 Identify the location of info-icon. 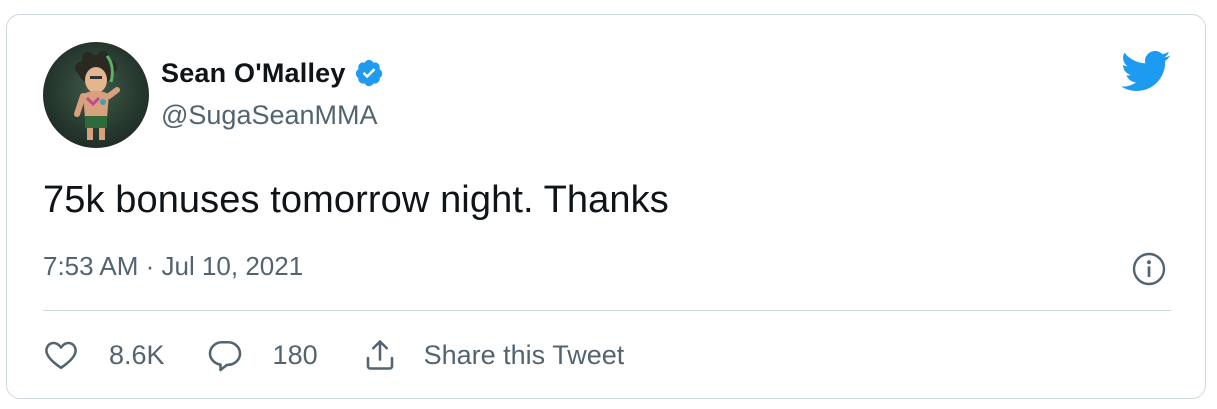
(1149, 269).